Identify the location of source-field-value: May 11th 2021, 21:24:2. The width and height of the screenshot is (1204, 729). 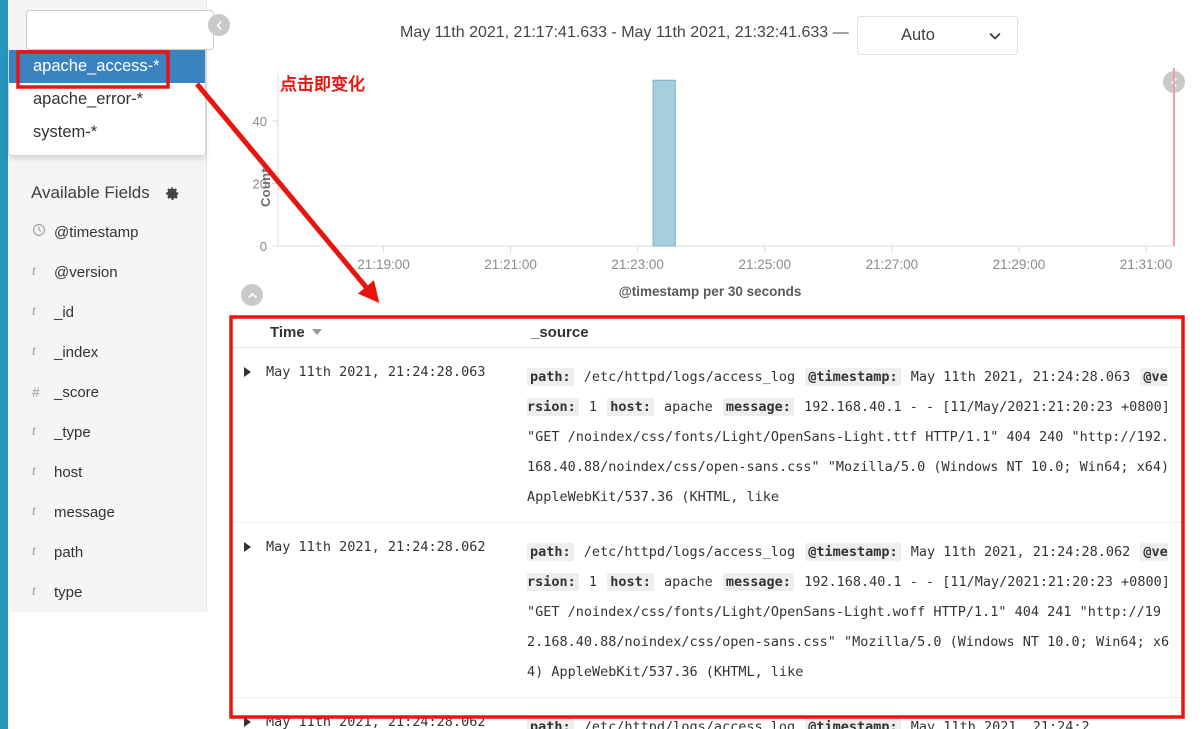
(1000, 724).